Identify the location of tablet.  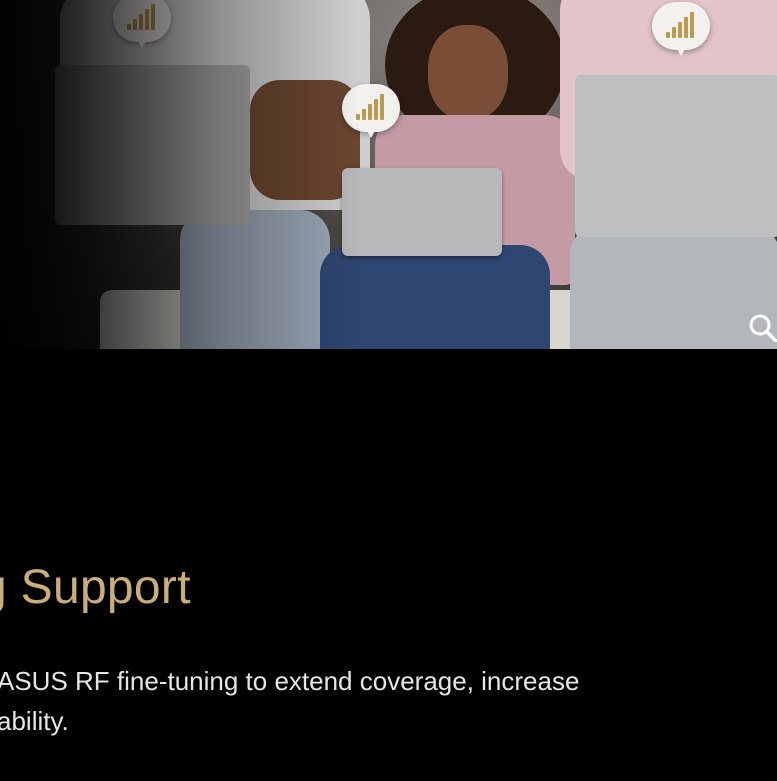
(422, 212).